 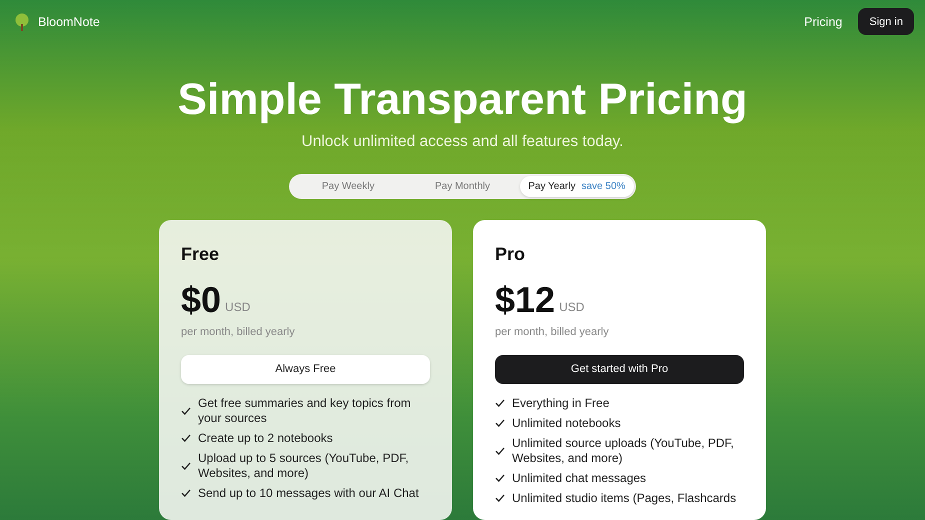 What do you see at coordinates (308, 493) in the screenshot?
I see `feature-text: Send up to 10 messages with our AI Chat` at bounding box center [308, 493].